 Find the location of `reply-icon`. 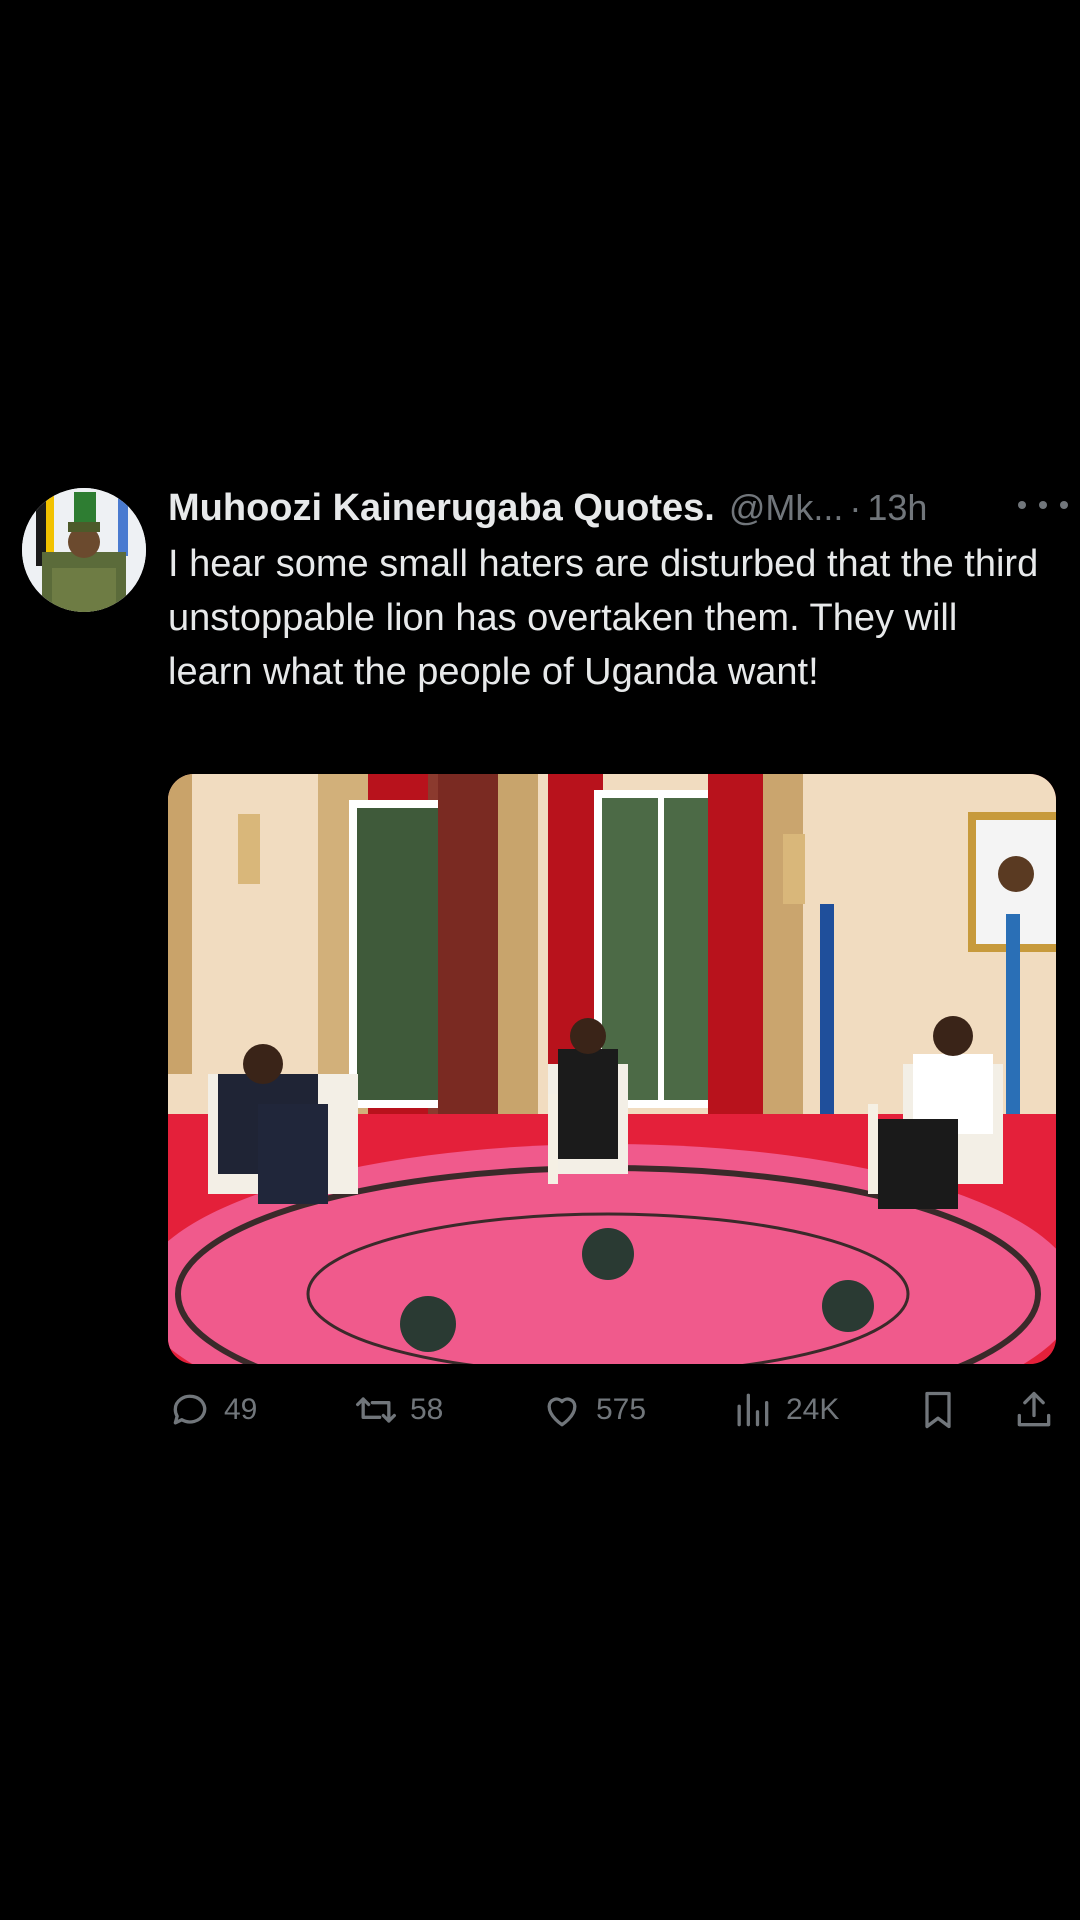

reply-icon is located at coordinates (190, 1409).